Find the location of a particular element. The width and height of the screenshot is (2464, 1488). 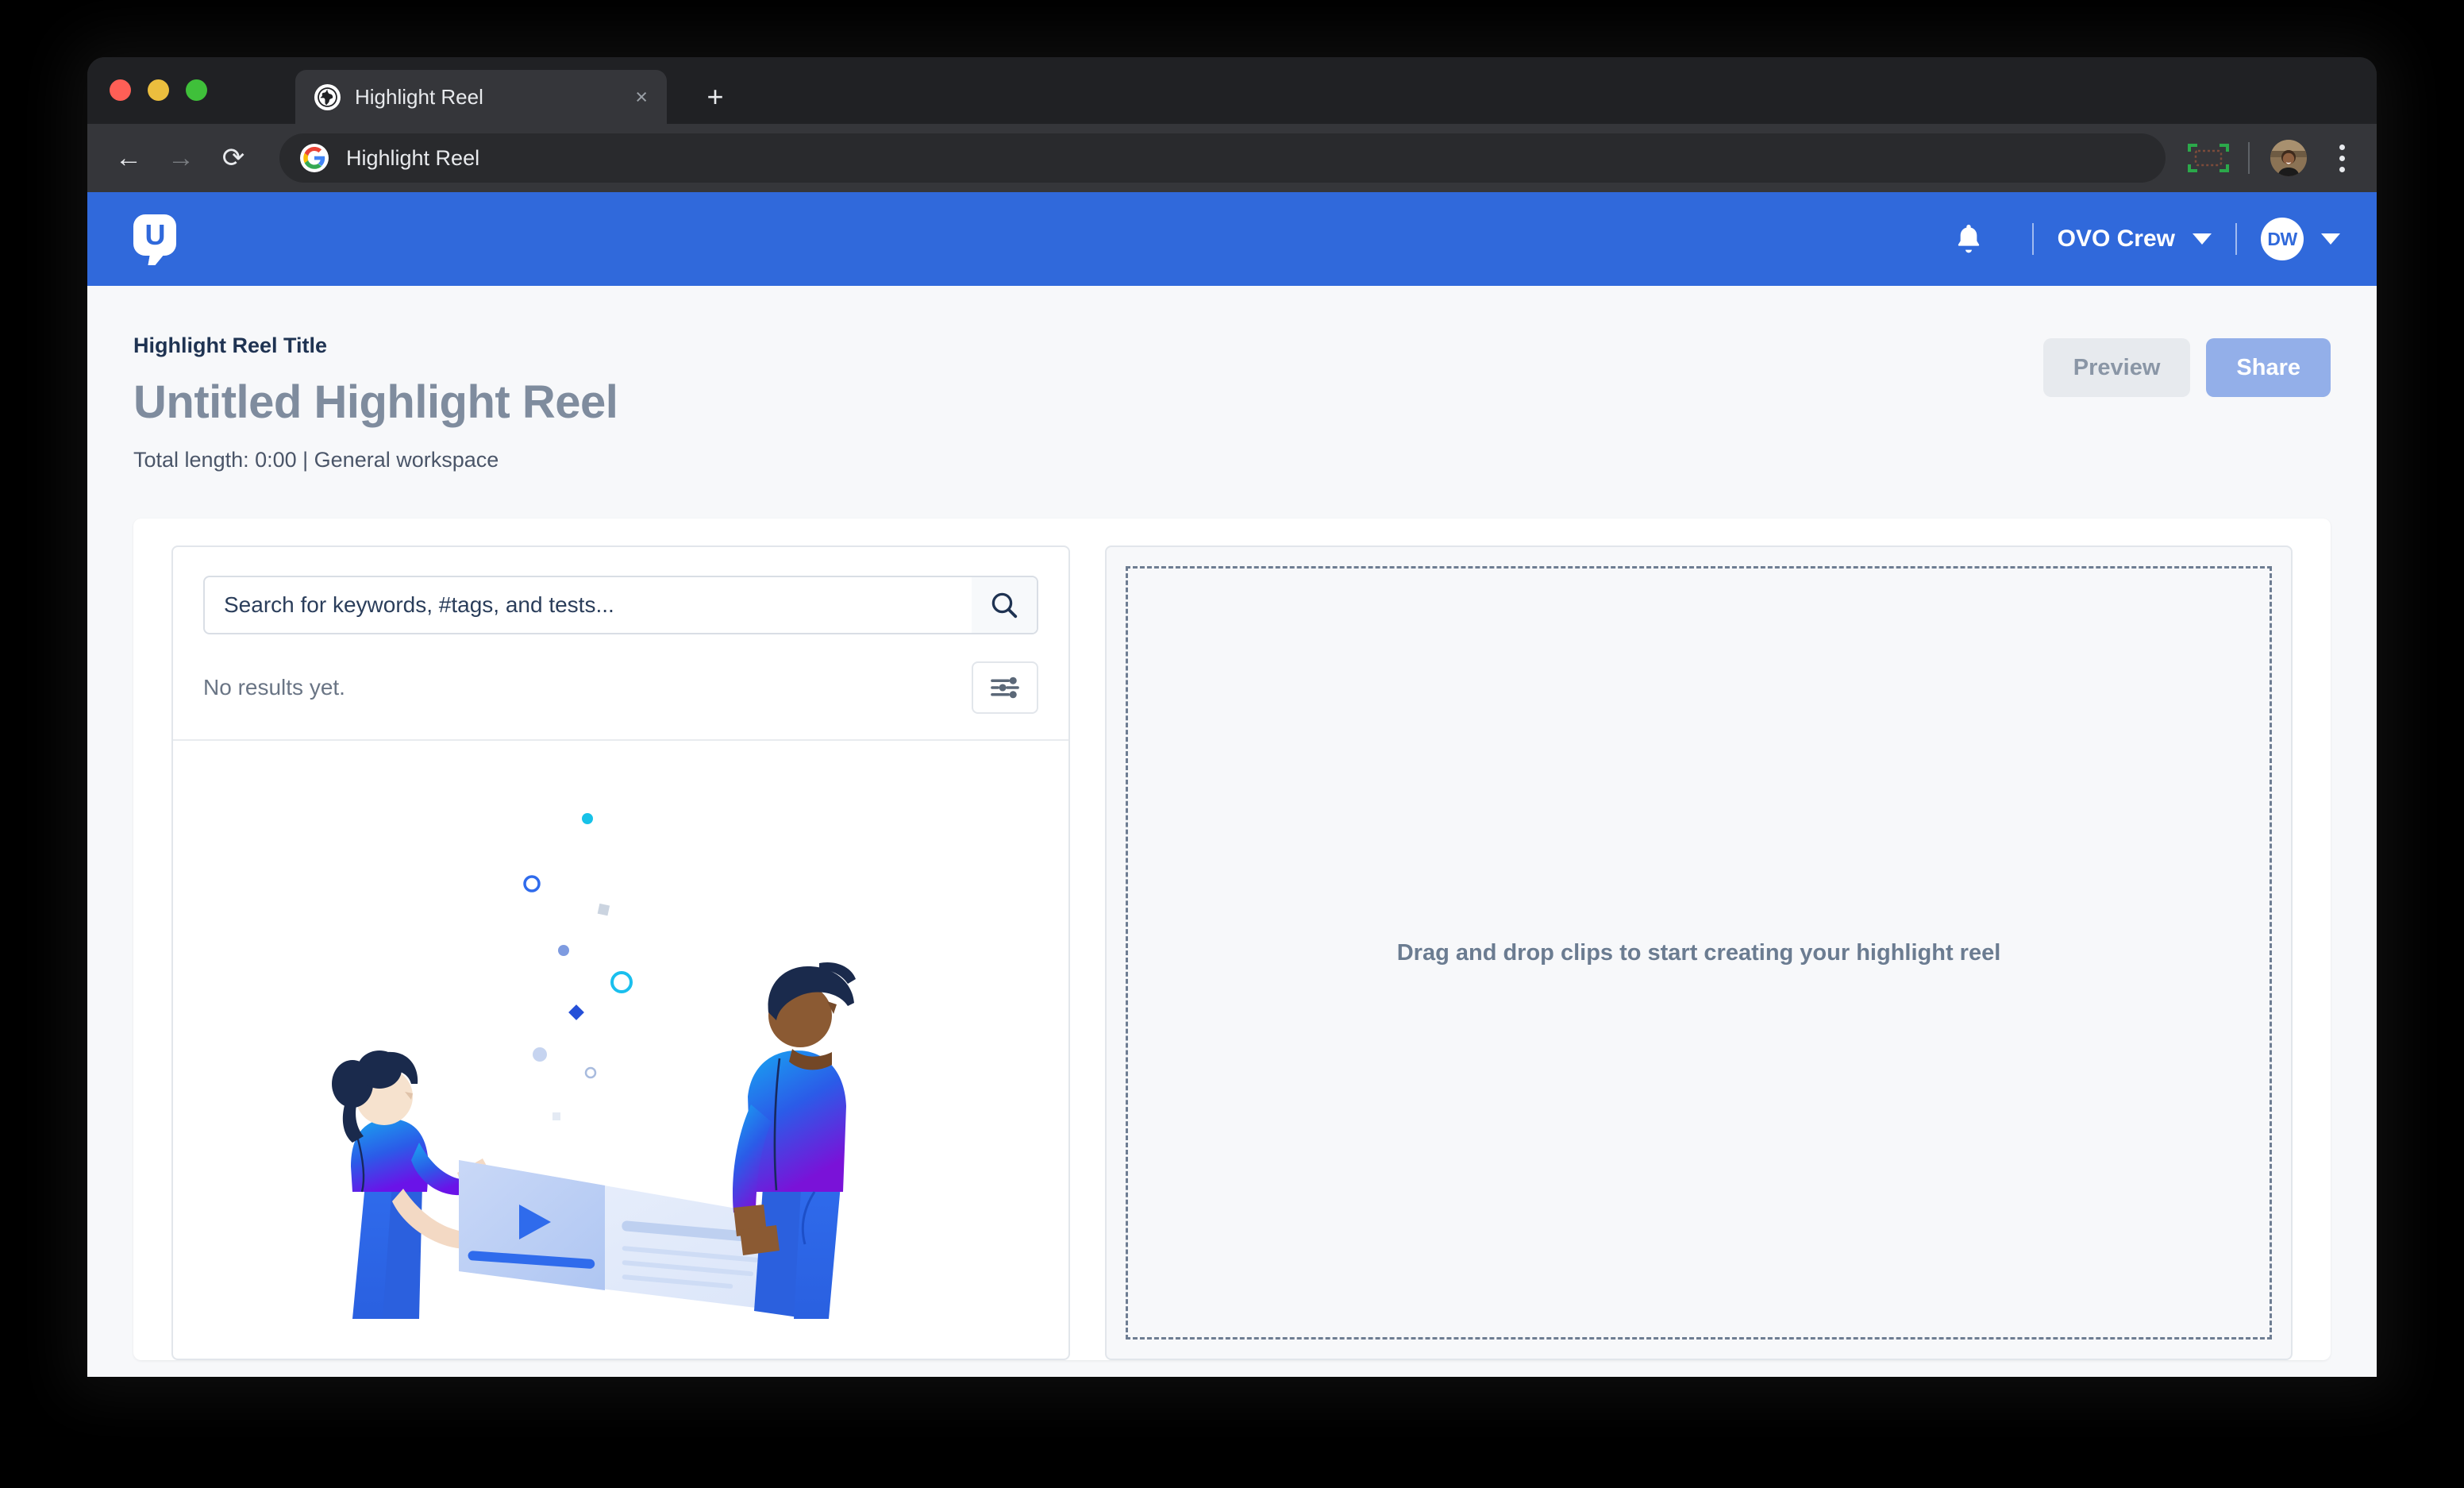

forward-button: → is located at coordinates (181, 158).